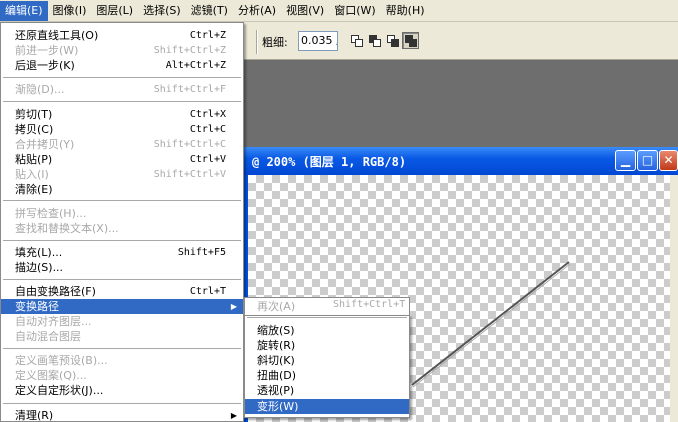 The height and width of the screenshot is (422, 678). I want to click on menu-item-fade: 渐隐(D)... Shift+Ctrl+F, so click(122, 89).